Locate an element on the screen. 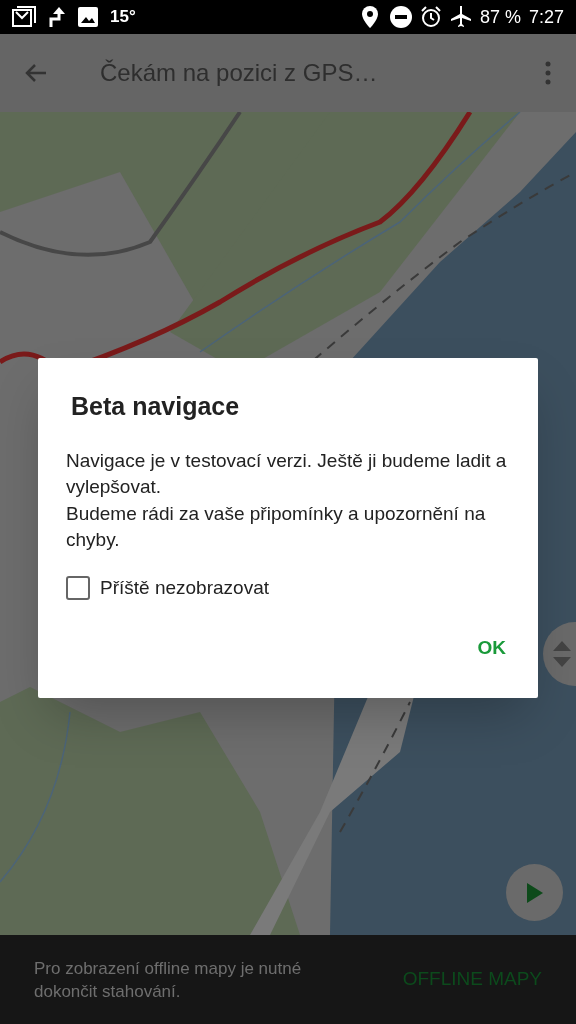  play-icon is located at coordinates (534, 892).